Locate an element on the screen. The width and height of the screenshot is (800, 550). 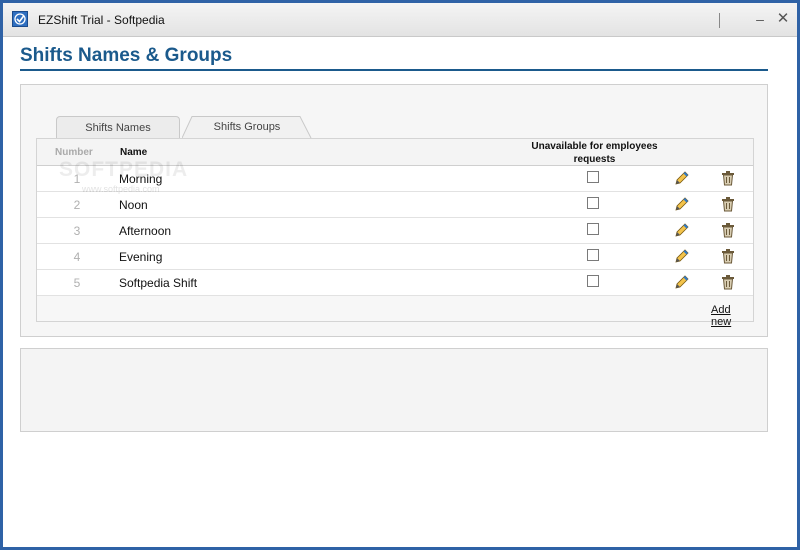
softpedia-watermark: SOFTPEDIA is located at coordinates (124, 169).